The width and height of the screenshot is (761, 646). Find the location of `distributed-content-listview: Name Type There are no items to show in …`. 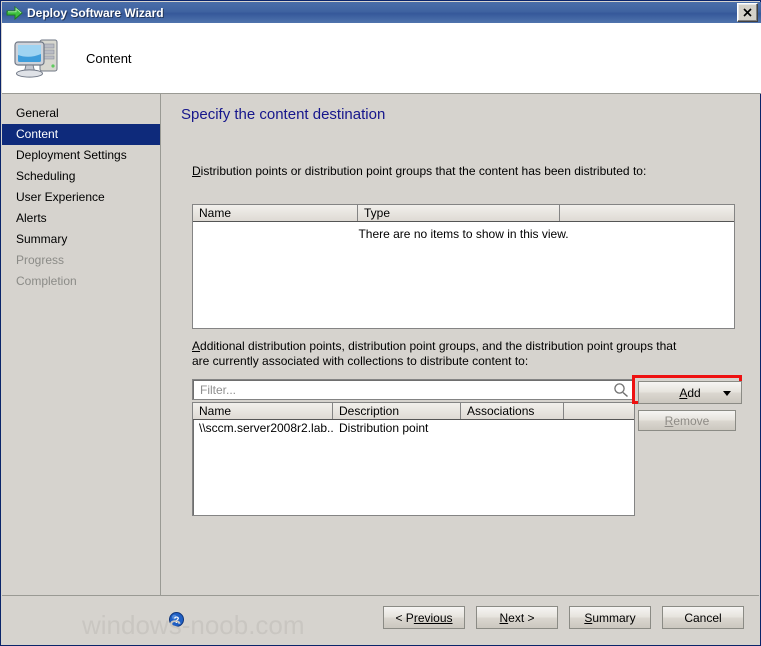

distributed-content-listview: Name Type There are no items to show in … is located at coordinates (463, 266).